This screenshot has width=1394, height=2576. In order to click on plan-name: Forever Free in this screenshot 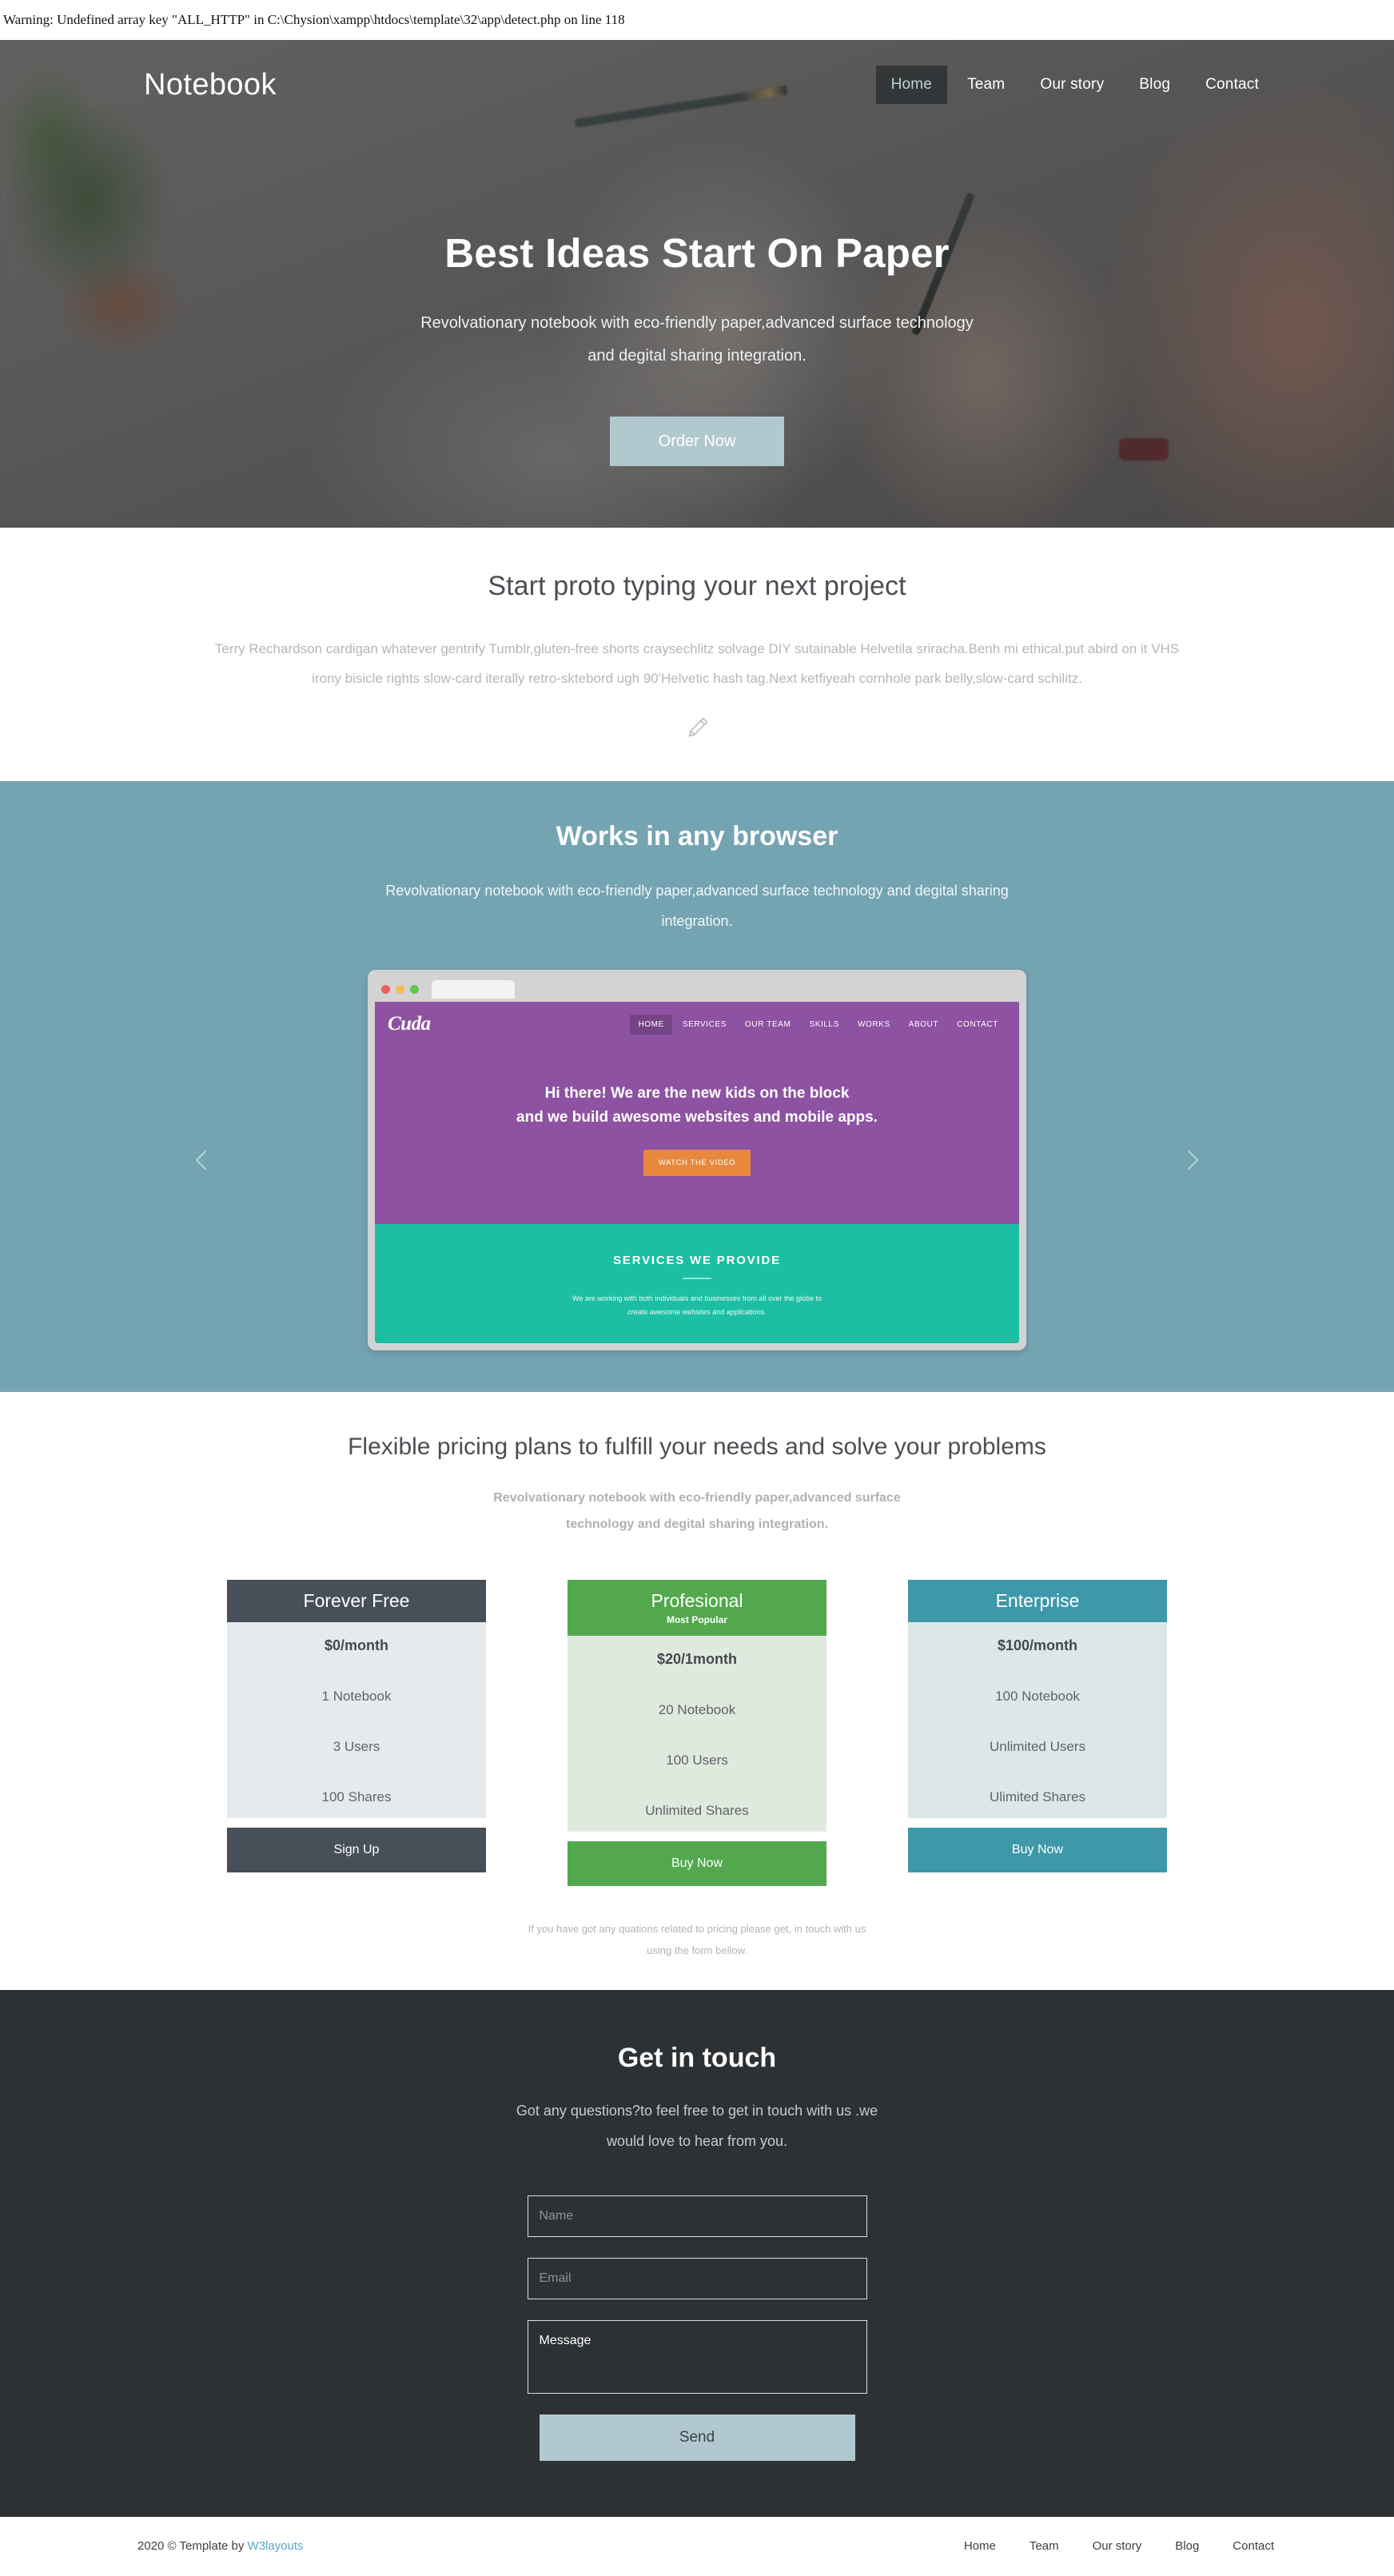, I will do `click(356, 1600)`.